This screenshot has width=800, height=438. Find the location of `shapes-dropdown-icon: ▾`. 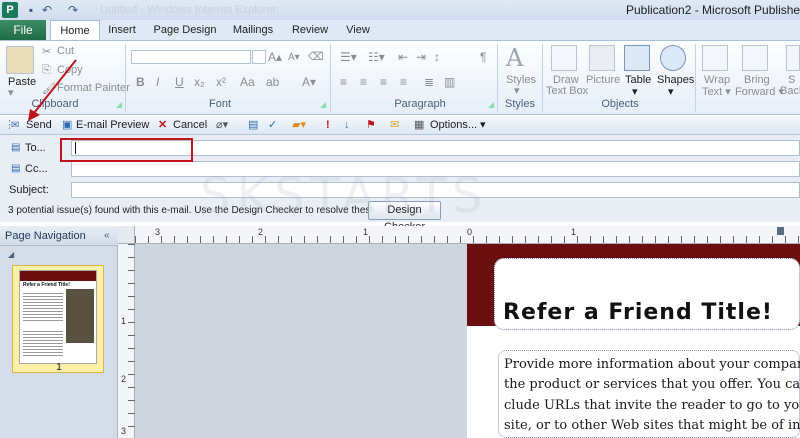

shapes-dropdown-icon: ▾ is located at coordinates (671, 91).